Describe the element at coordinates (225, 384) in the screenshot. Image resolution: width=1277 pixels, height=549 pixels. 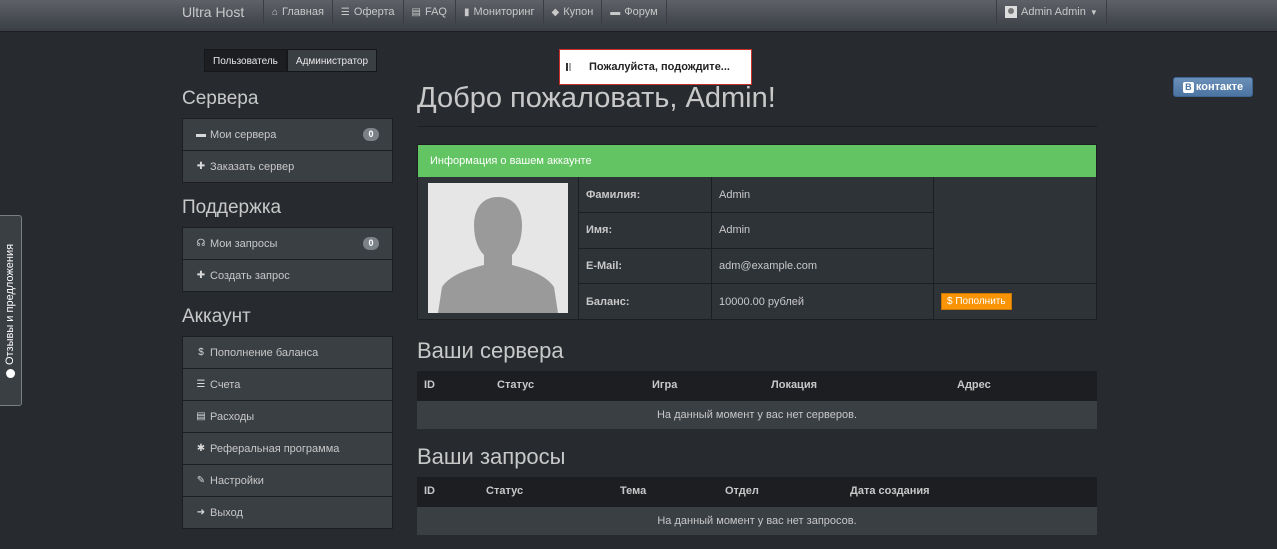
I see `sidebar-item-label: Счета` at that location.